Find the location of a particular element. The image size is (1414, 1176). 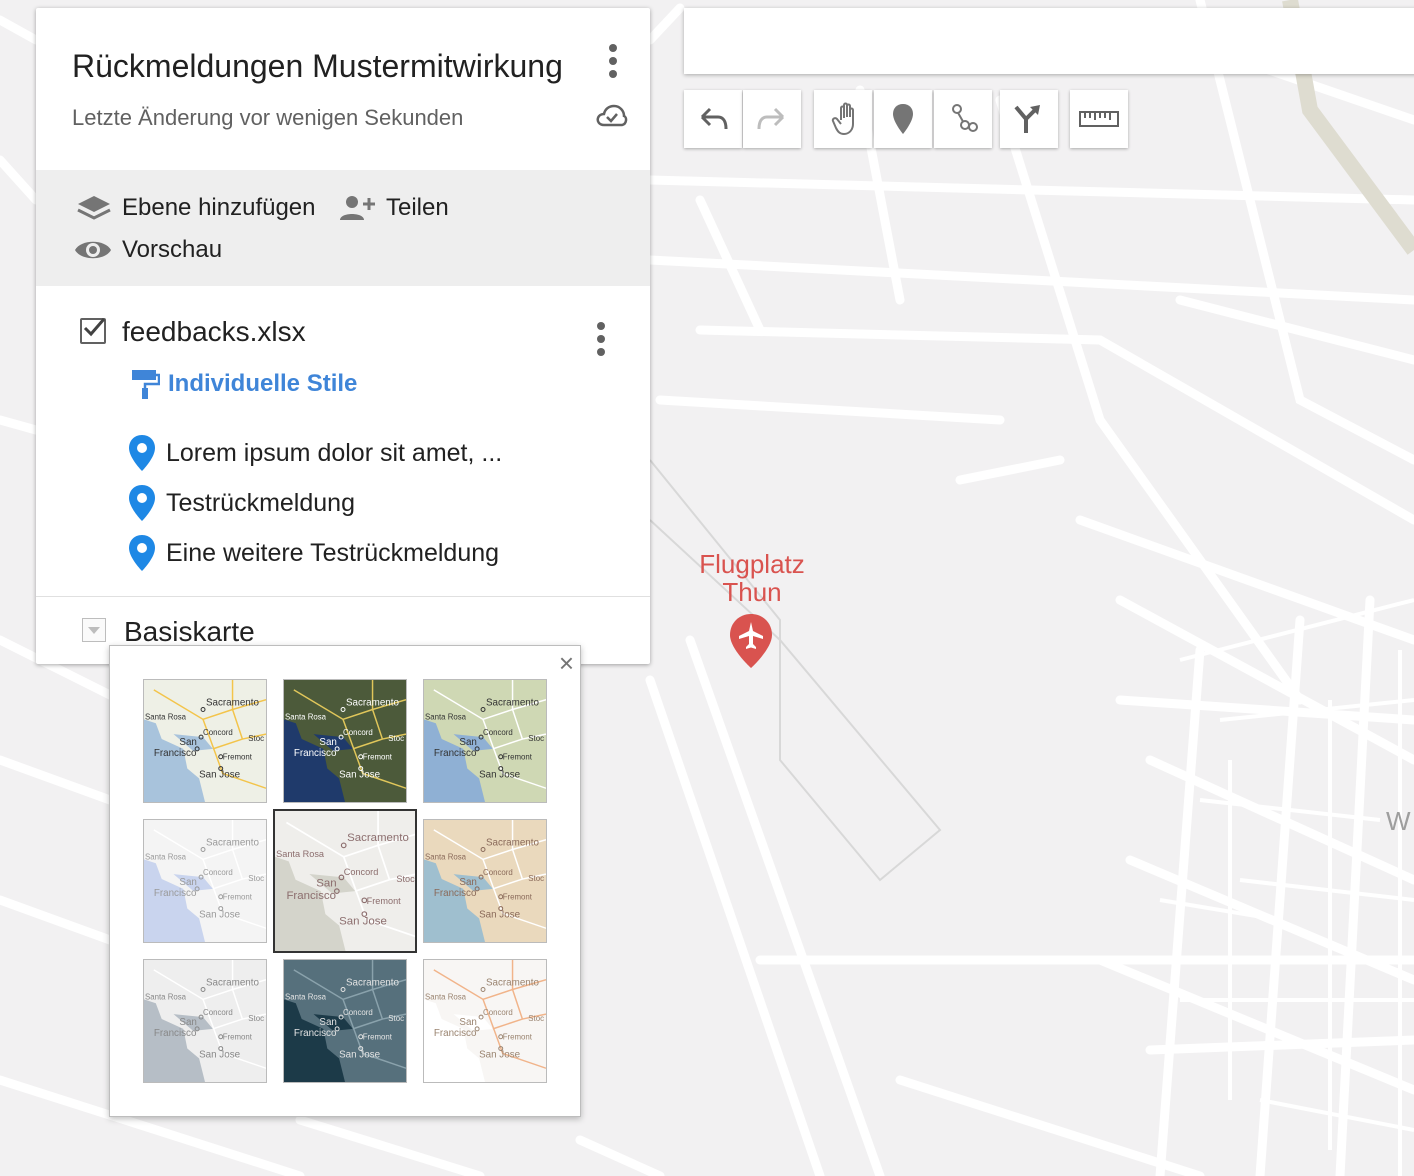

hand-icon is located at coordinates (842, 119).